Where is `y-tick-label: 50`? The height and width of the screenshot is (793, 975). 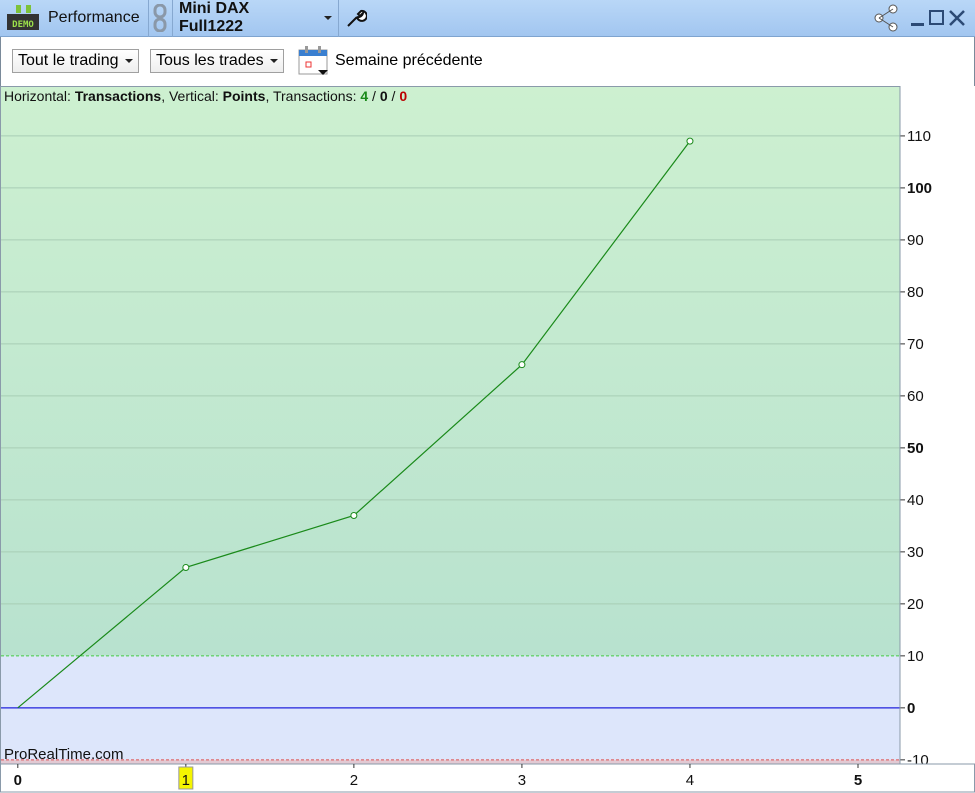 y-tick-label: 50 is located at coordinates (915, 448).